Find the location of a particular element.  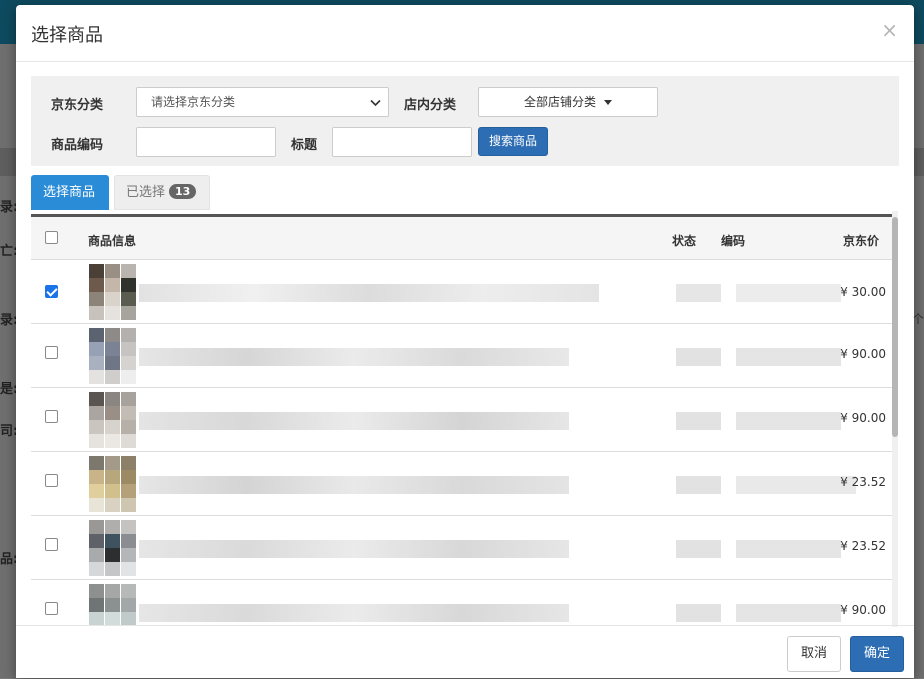

confirm-button: 确定 is located at coordinates (877, 654).